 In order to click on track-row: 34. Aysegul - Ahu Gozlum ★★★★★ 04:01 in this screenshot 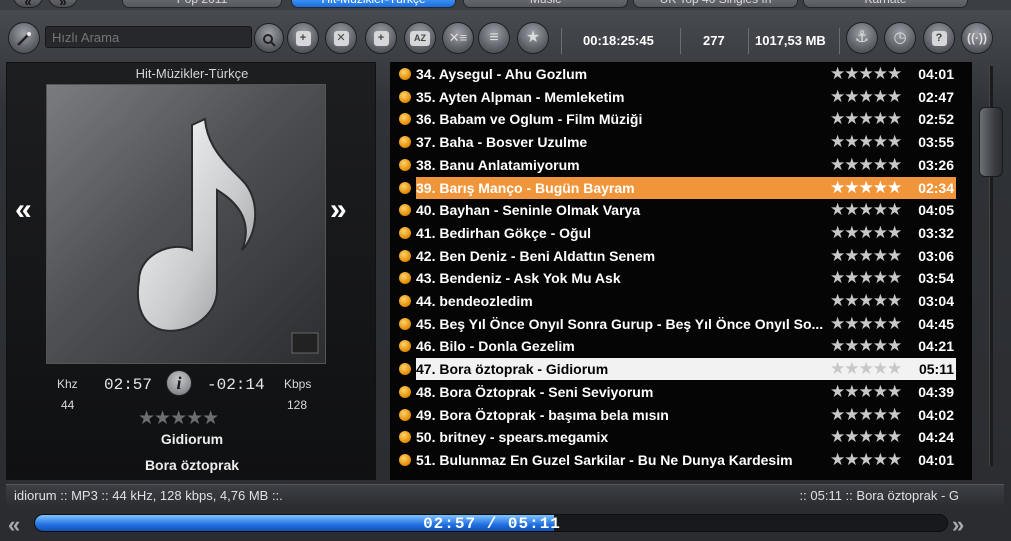, I will do `click(675, 74)`.